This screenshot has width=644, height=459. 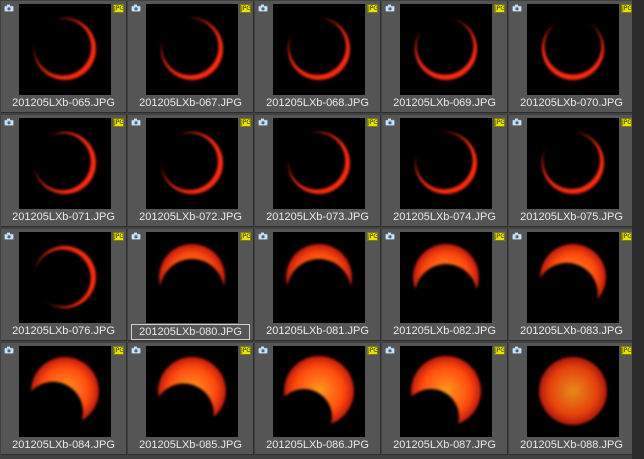 I want to click on thumbnail-filename: 201205LXb-088.JPG, so click(x=571, y=445).